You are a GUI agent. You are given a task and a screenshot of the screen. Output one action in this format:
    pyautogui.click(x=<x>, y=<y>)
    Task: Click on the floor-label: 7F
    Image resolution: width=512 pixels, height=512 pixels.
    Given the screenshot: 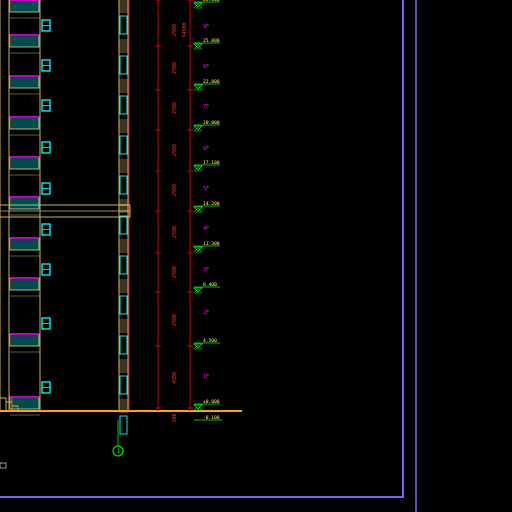 What is the action you would take?
    pyautogui.click(x=206, y=107)
    